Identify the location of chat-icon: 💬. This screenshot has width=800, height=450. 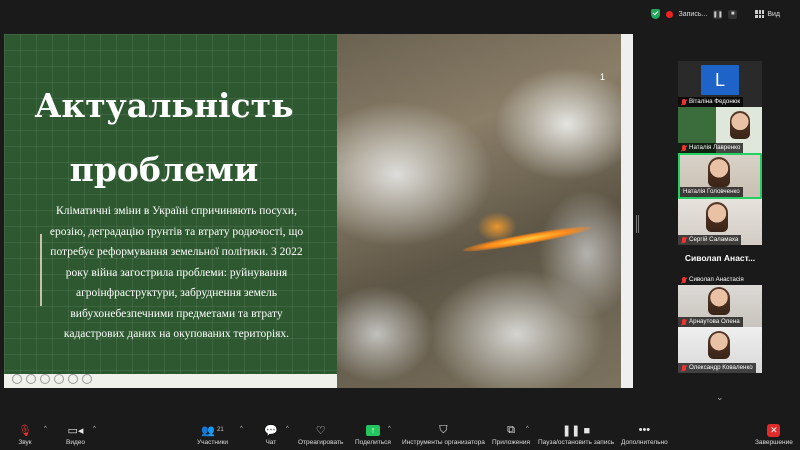
(271, 430).